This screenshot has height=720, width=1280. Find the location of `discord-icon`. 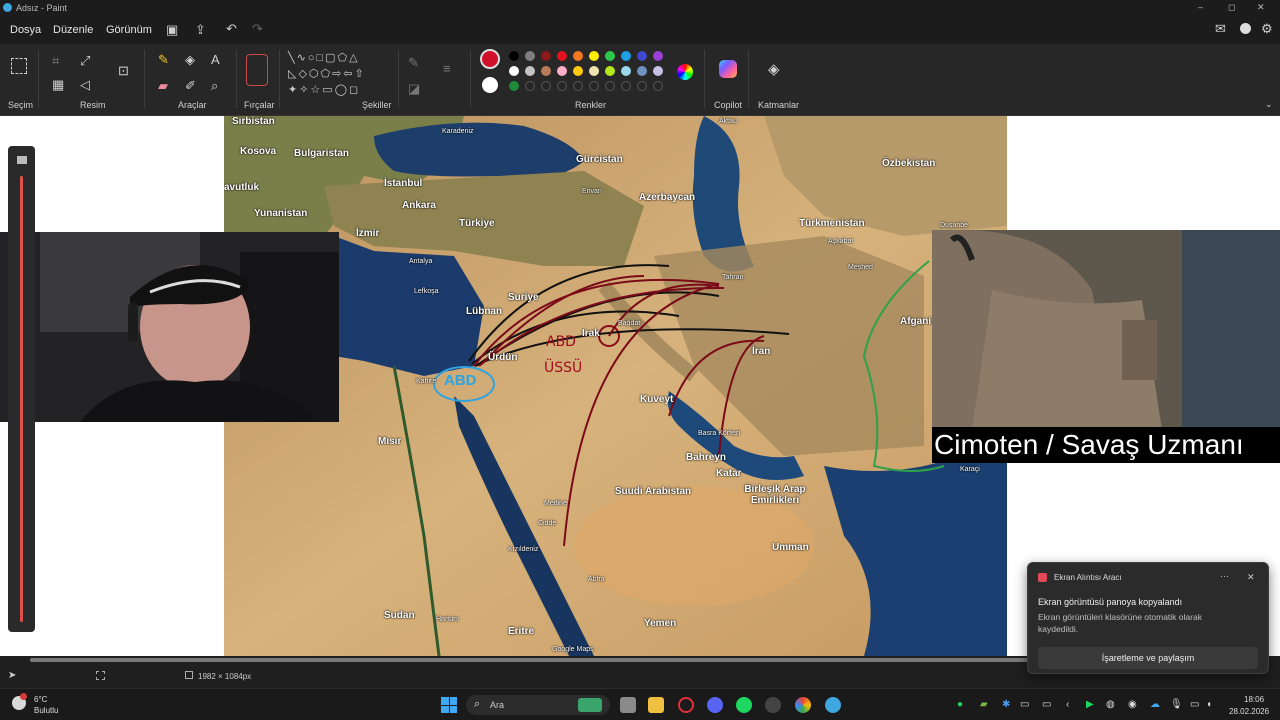

discord-icon is located at coordinates (715, 705).